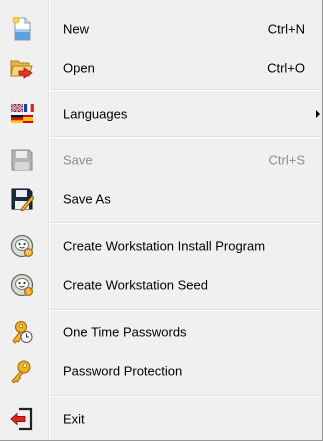 This screenshot has height=441, width=323. I want to click on menu-item-label: Save As, so click(87, 199).